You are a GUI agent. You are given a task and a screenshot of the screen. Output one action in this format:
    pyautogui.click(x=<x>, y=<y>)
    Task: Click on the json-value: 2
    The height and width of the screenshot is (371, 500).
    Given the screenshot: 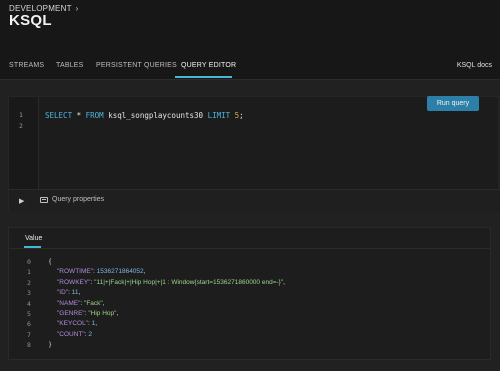 What is the action you would take?
    pyautogui.click(x=90, y=334)
    